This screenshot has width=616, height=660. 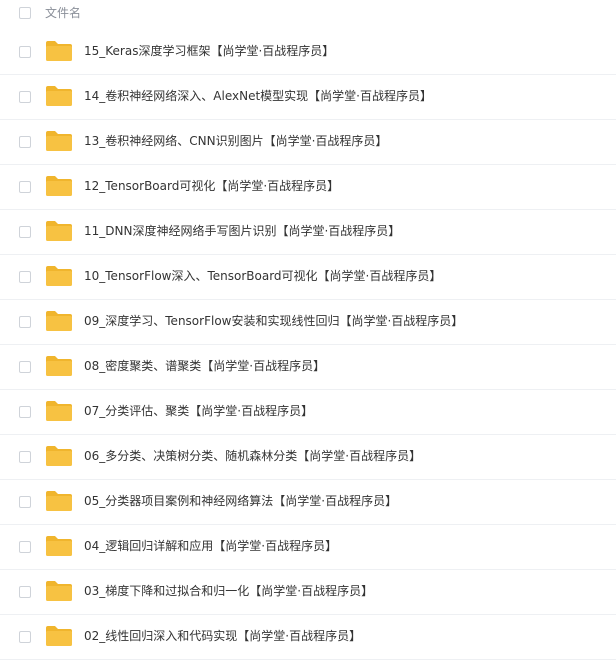 I want to click on file-row: 06_多分类、决策树分类、随机森林分类【尚学堂·百战程序员】, so click(x=308, y=457).